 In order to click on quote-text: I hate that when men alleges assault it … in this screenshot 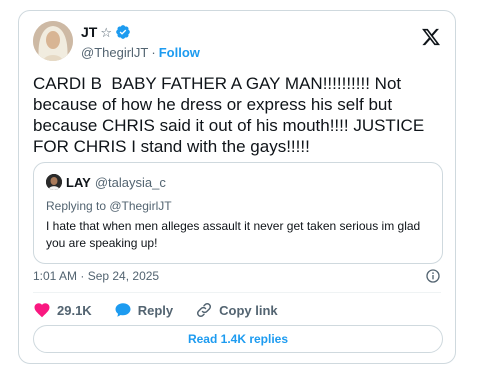, I will do `click(233, 234)`.